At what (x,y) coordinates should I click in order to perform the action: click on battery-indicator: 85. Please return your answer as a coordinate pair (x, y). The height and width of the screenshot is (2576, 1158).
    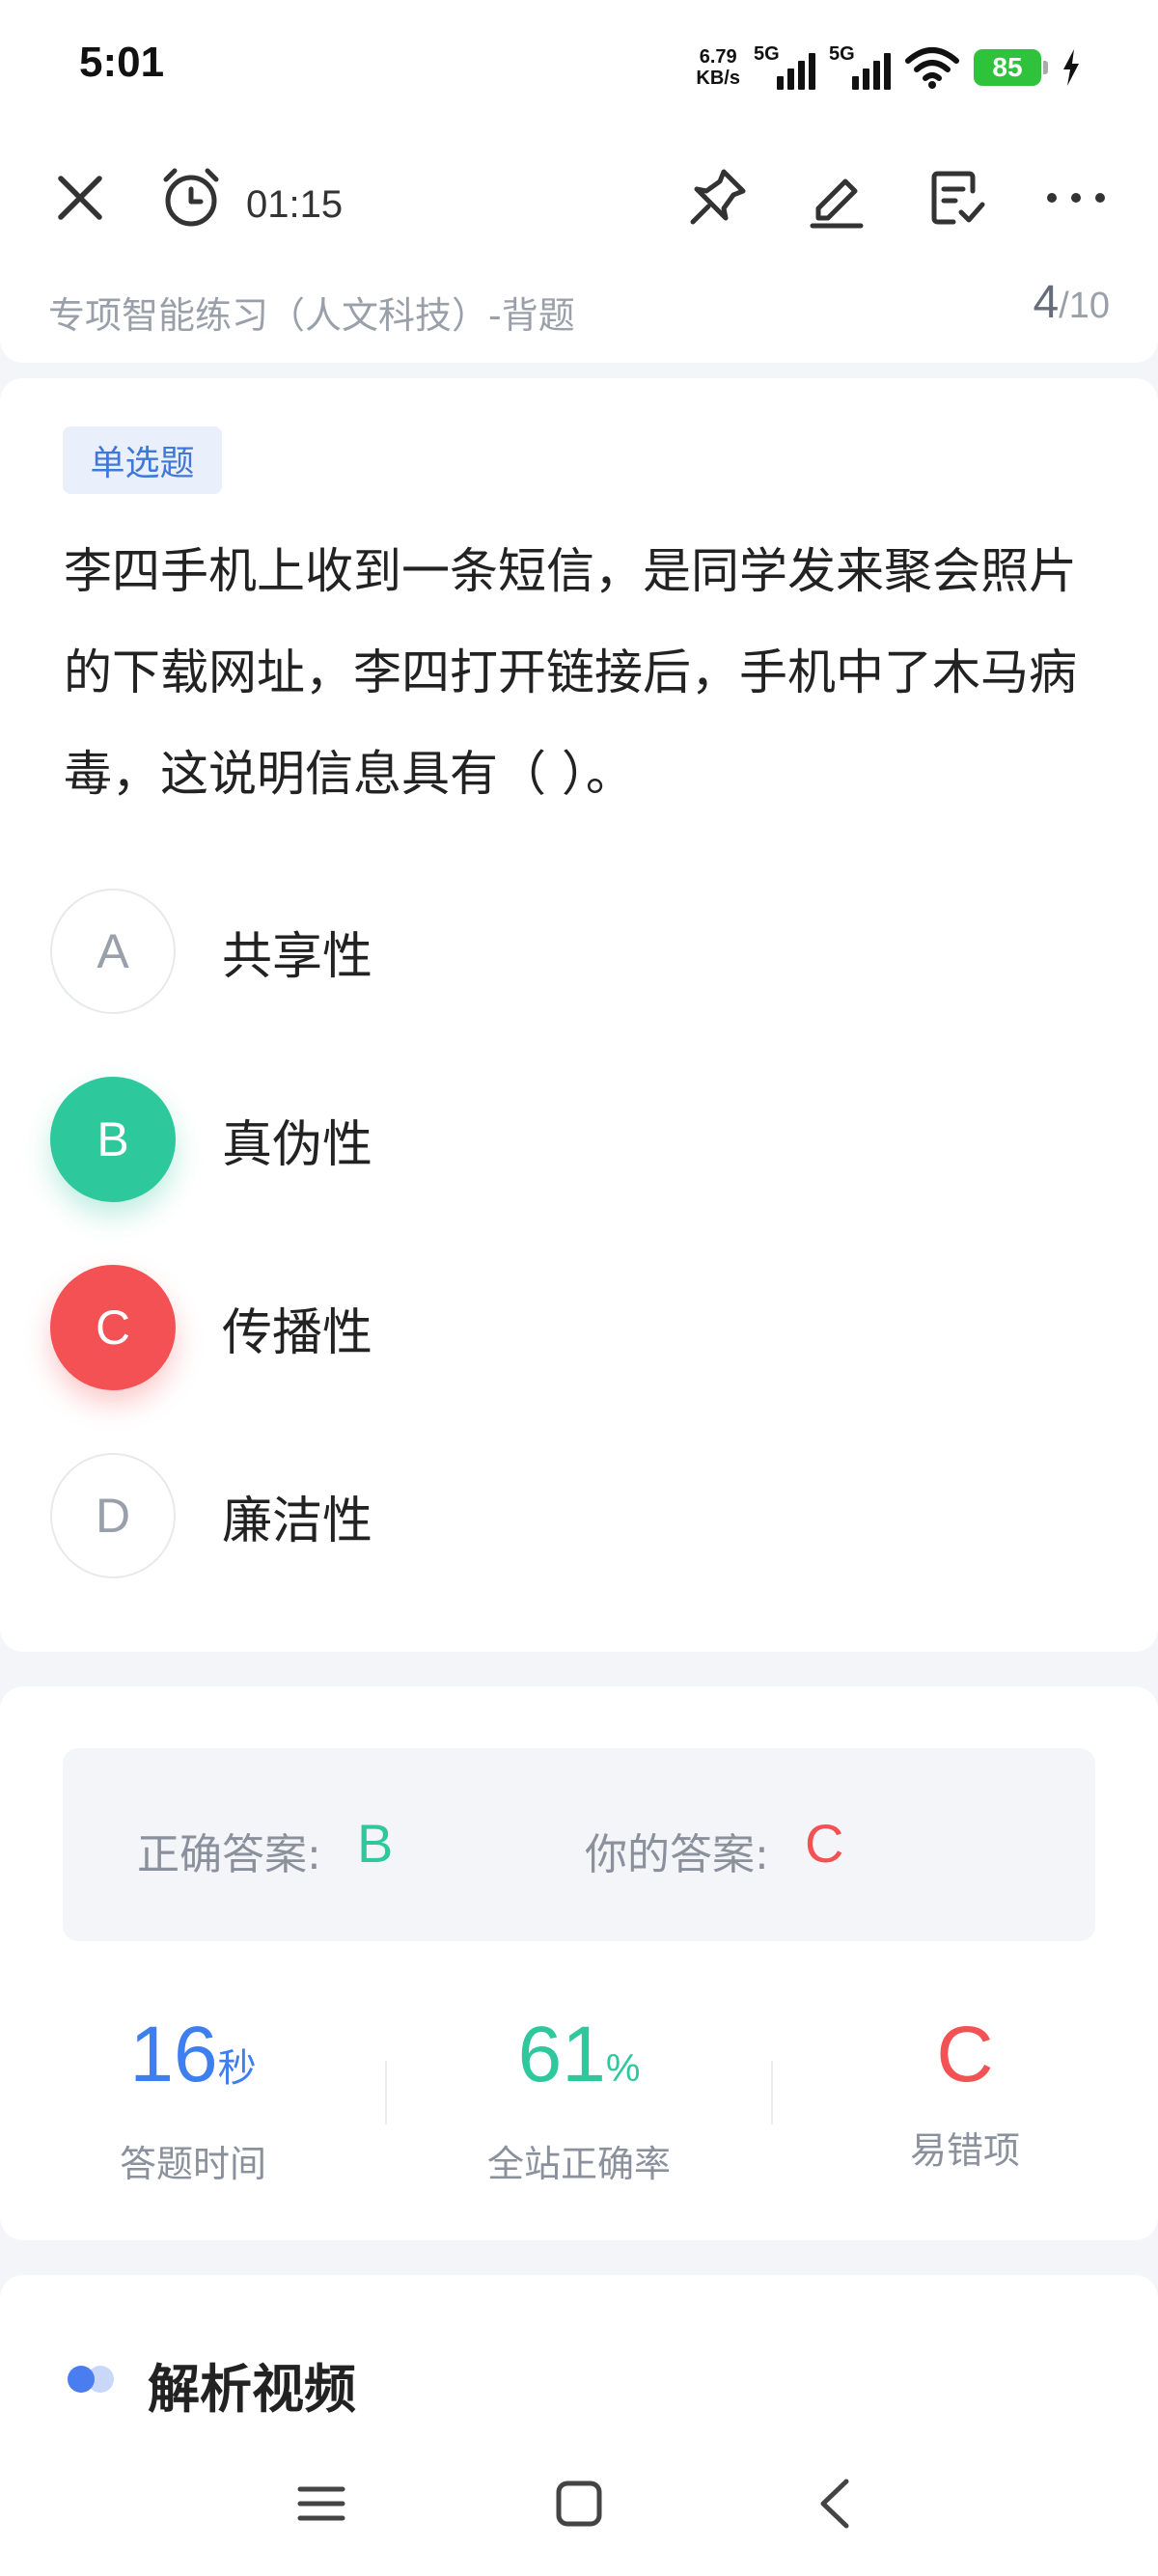
    Looking at the image, I should click on (1011, 67).